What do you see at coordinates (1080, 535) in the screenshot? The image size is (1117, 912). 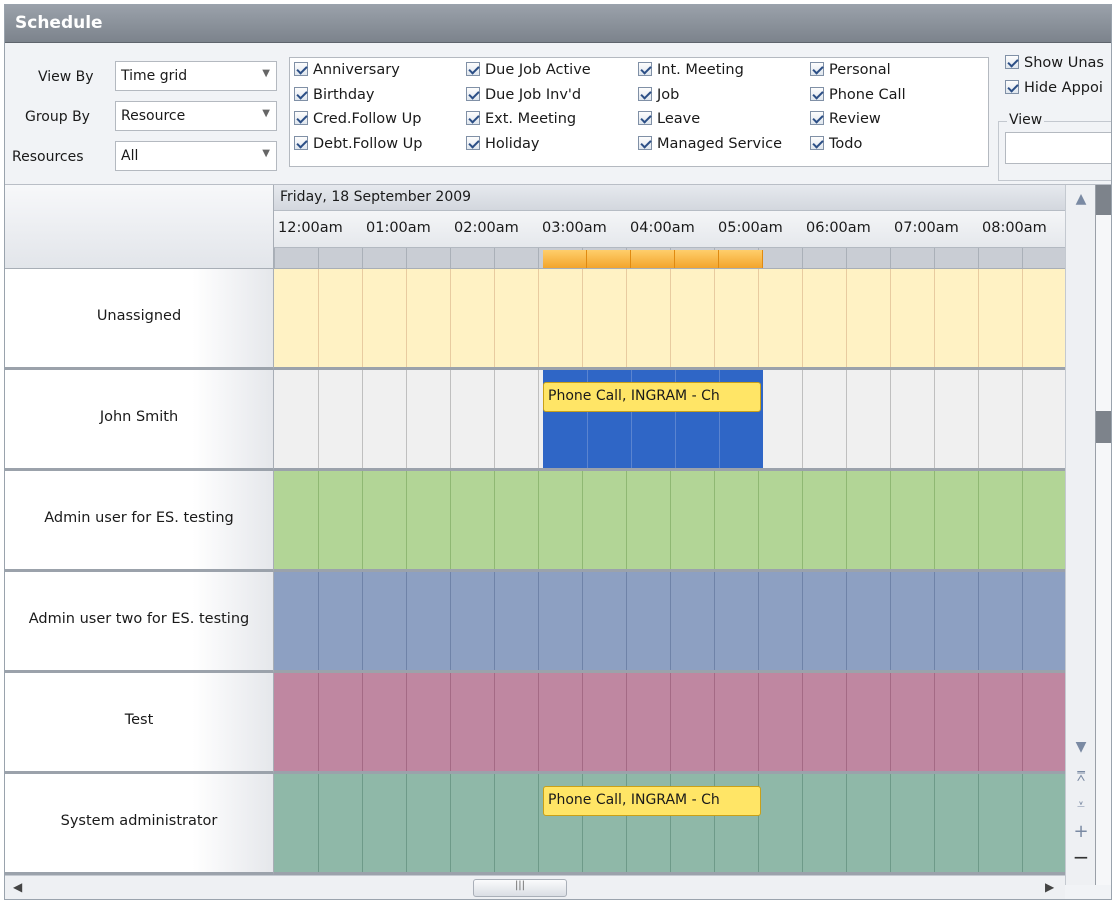 I see `vertical-scrollbar: ▲ ▼ ⩞ ⩡ + −` at bounding box center [1080, 535].